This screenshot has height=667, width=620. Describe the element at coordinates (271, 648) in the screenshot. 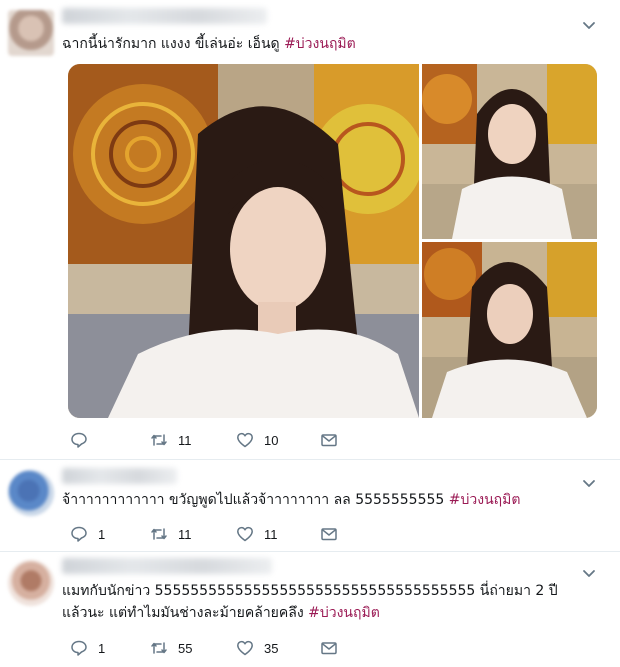

I see `like-count: 35` at that location.